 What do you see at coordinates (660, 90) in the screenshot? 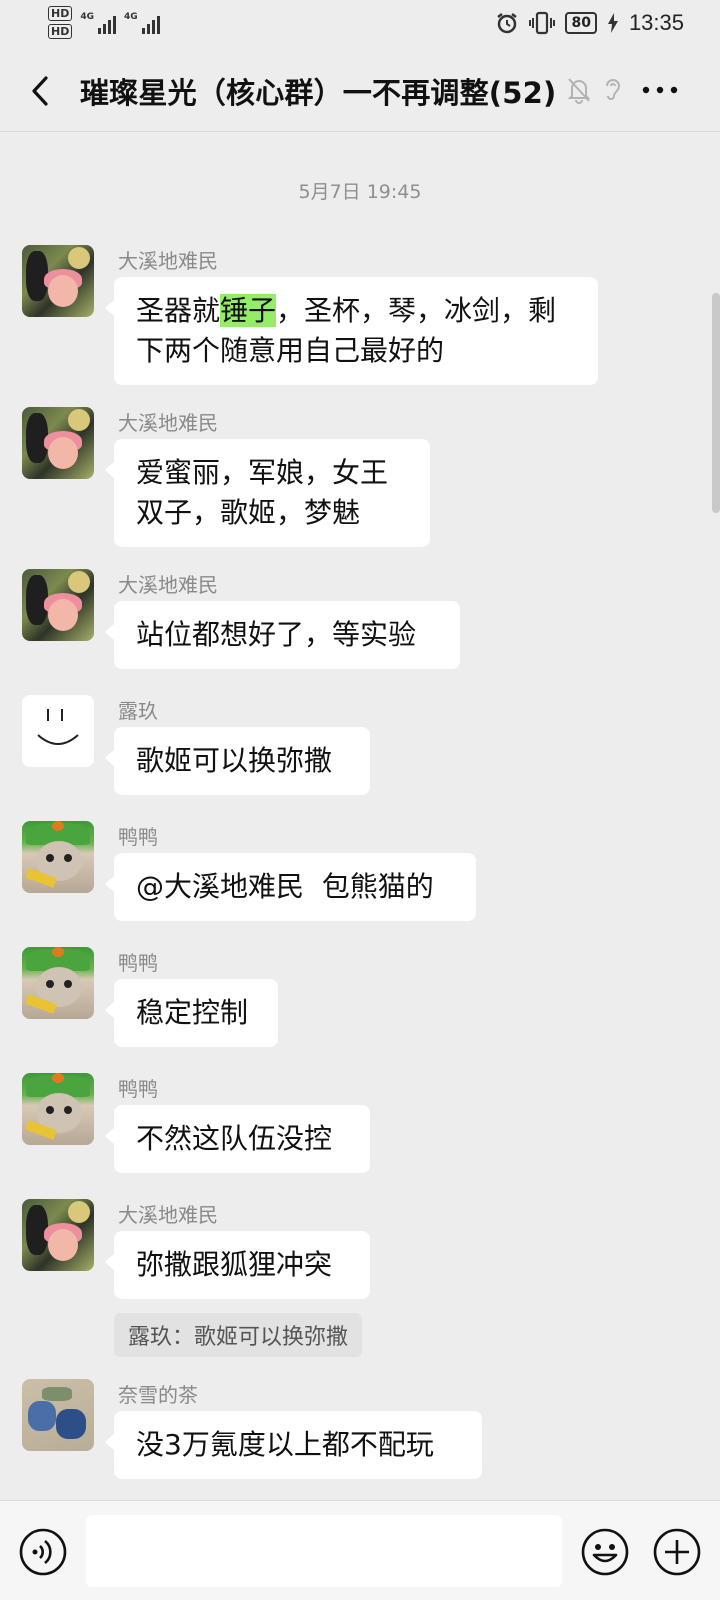
I see `more-icon` at bounding box center [660, 90].